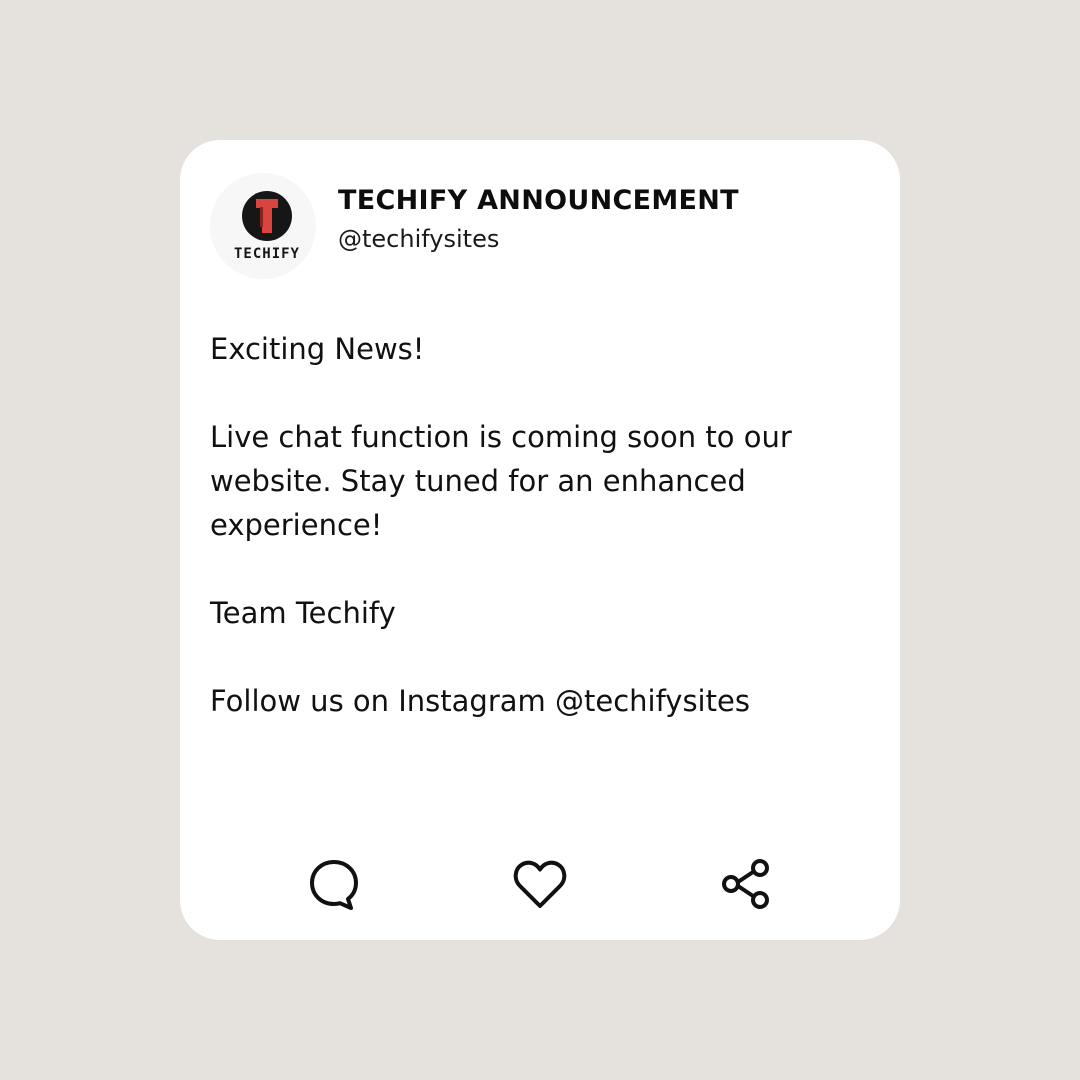 Image resolution: width=1080 pixels, height=1080 pixels. I want to click on post-paragraph: Follow us on Instagram @techifysites, so click(480, 701).